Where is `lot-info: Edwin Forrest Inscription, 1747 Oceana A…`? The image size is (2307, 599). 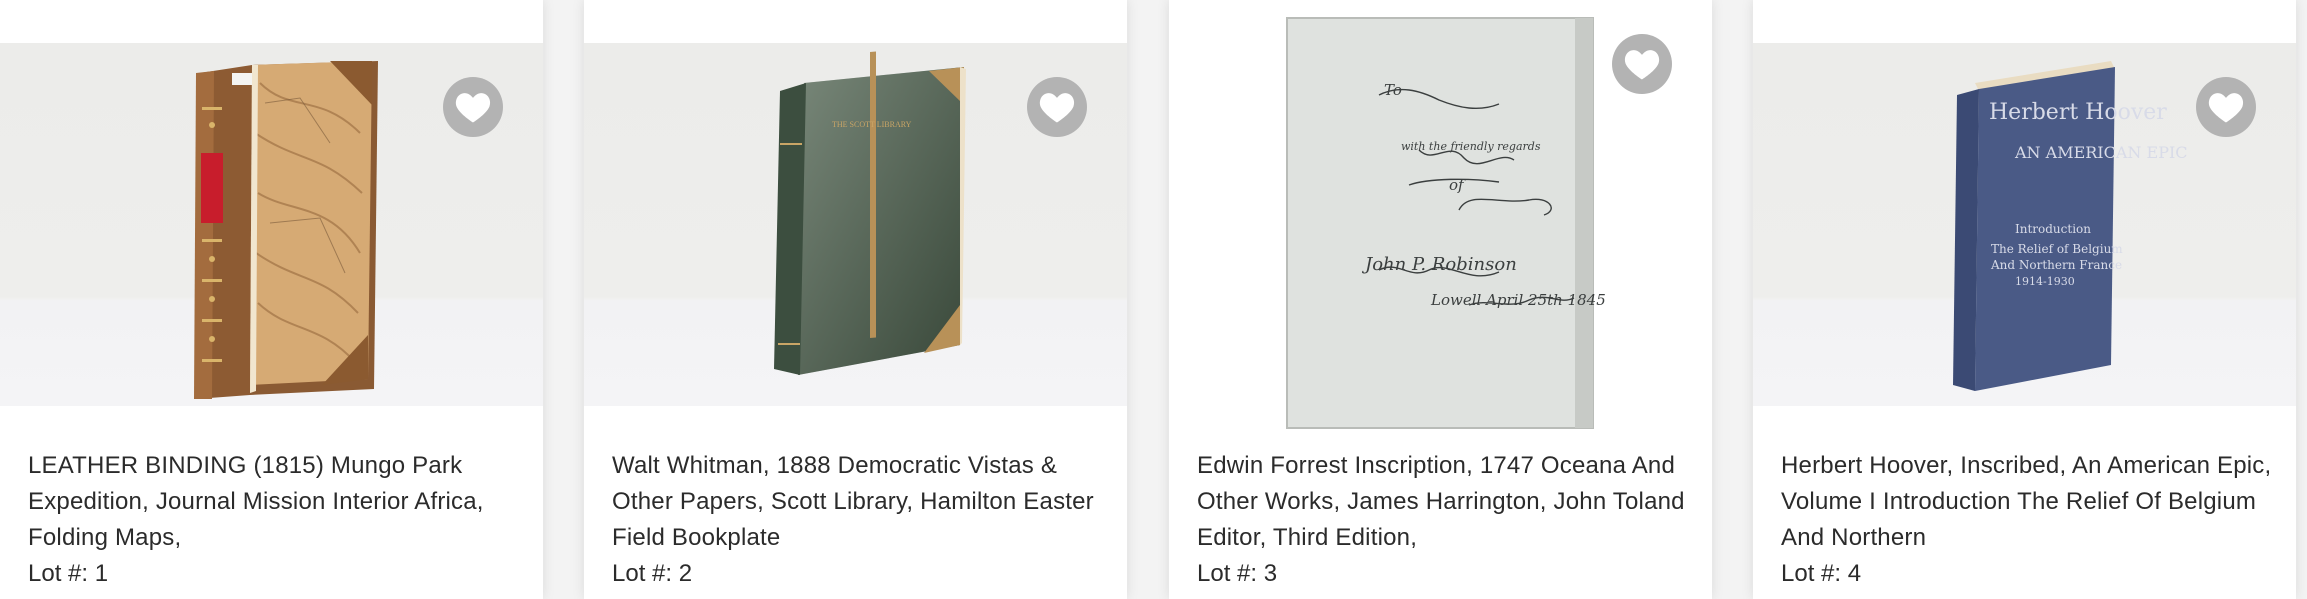 lot-info: Edwin Forrest Inscription, 1747 Oceana A… is located at coordinates (1447, 520).